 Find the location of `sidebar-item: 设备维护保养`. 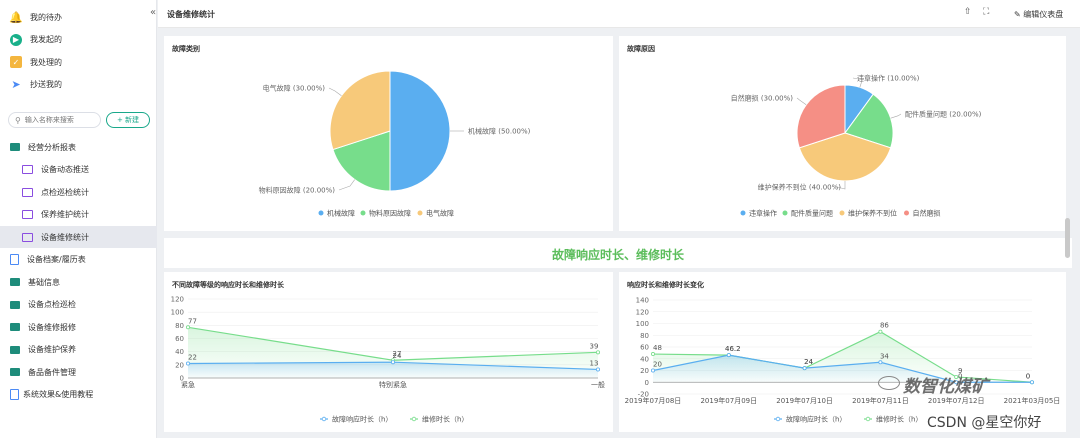

sidebar-item: 设备维护保养 is located at coordinates (78, 350).